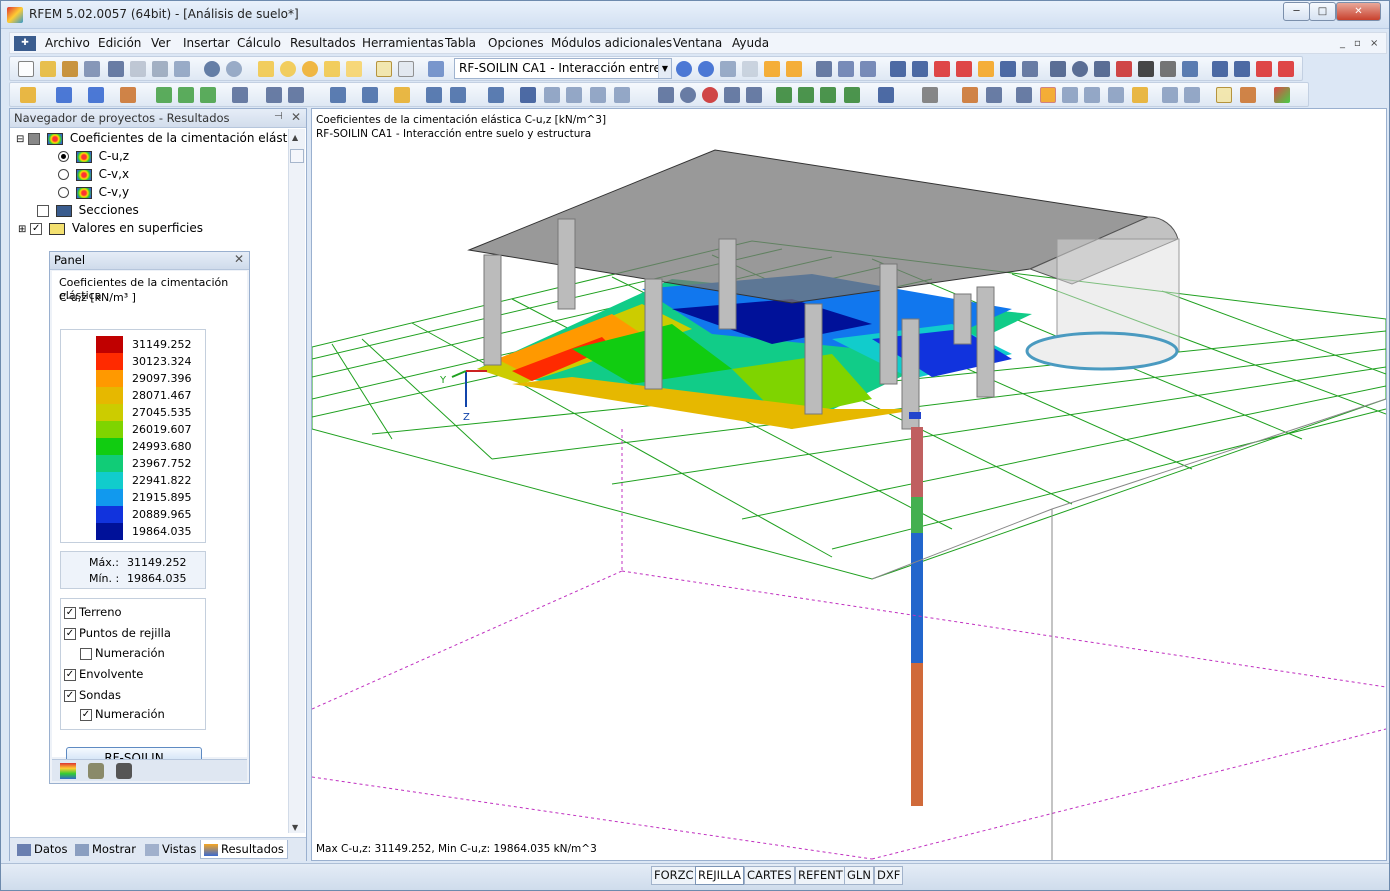 The image size is (1390, 891). Describe the element at coordinates (1192, 95) in the screenshot. I see `grid-view-icon` at that location.